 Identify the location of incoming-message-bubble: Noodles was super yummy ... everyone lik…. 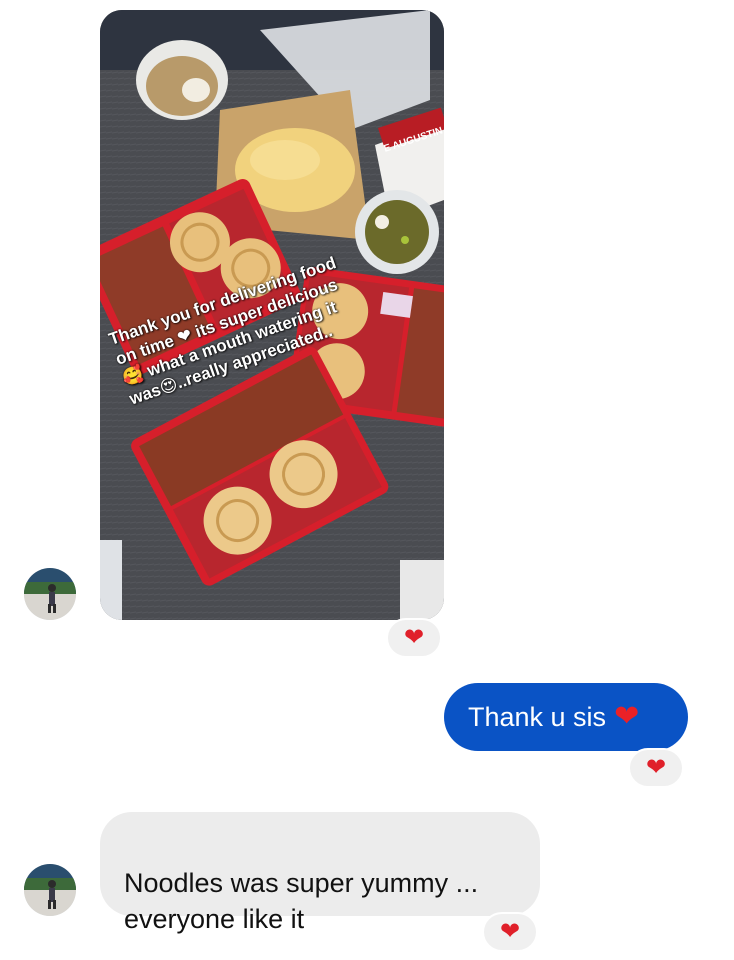
(320, 873).